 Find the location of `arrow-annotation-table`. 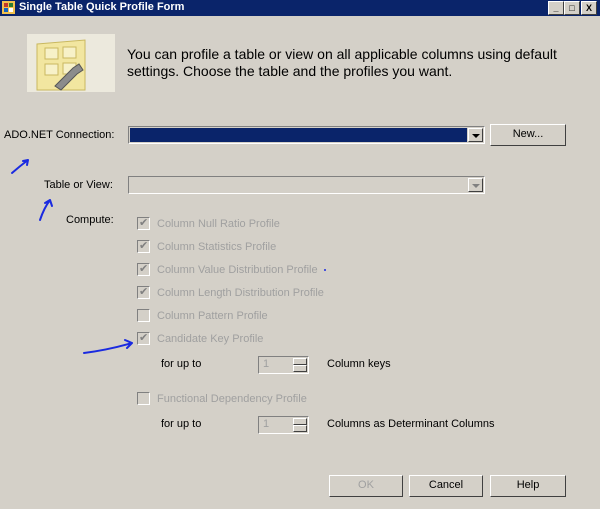

arrow-annotation-table is located at coordinates (46, 210).